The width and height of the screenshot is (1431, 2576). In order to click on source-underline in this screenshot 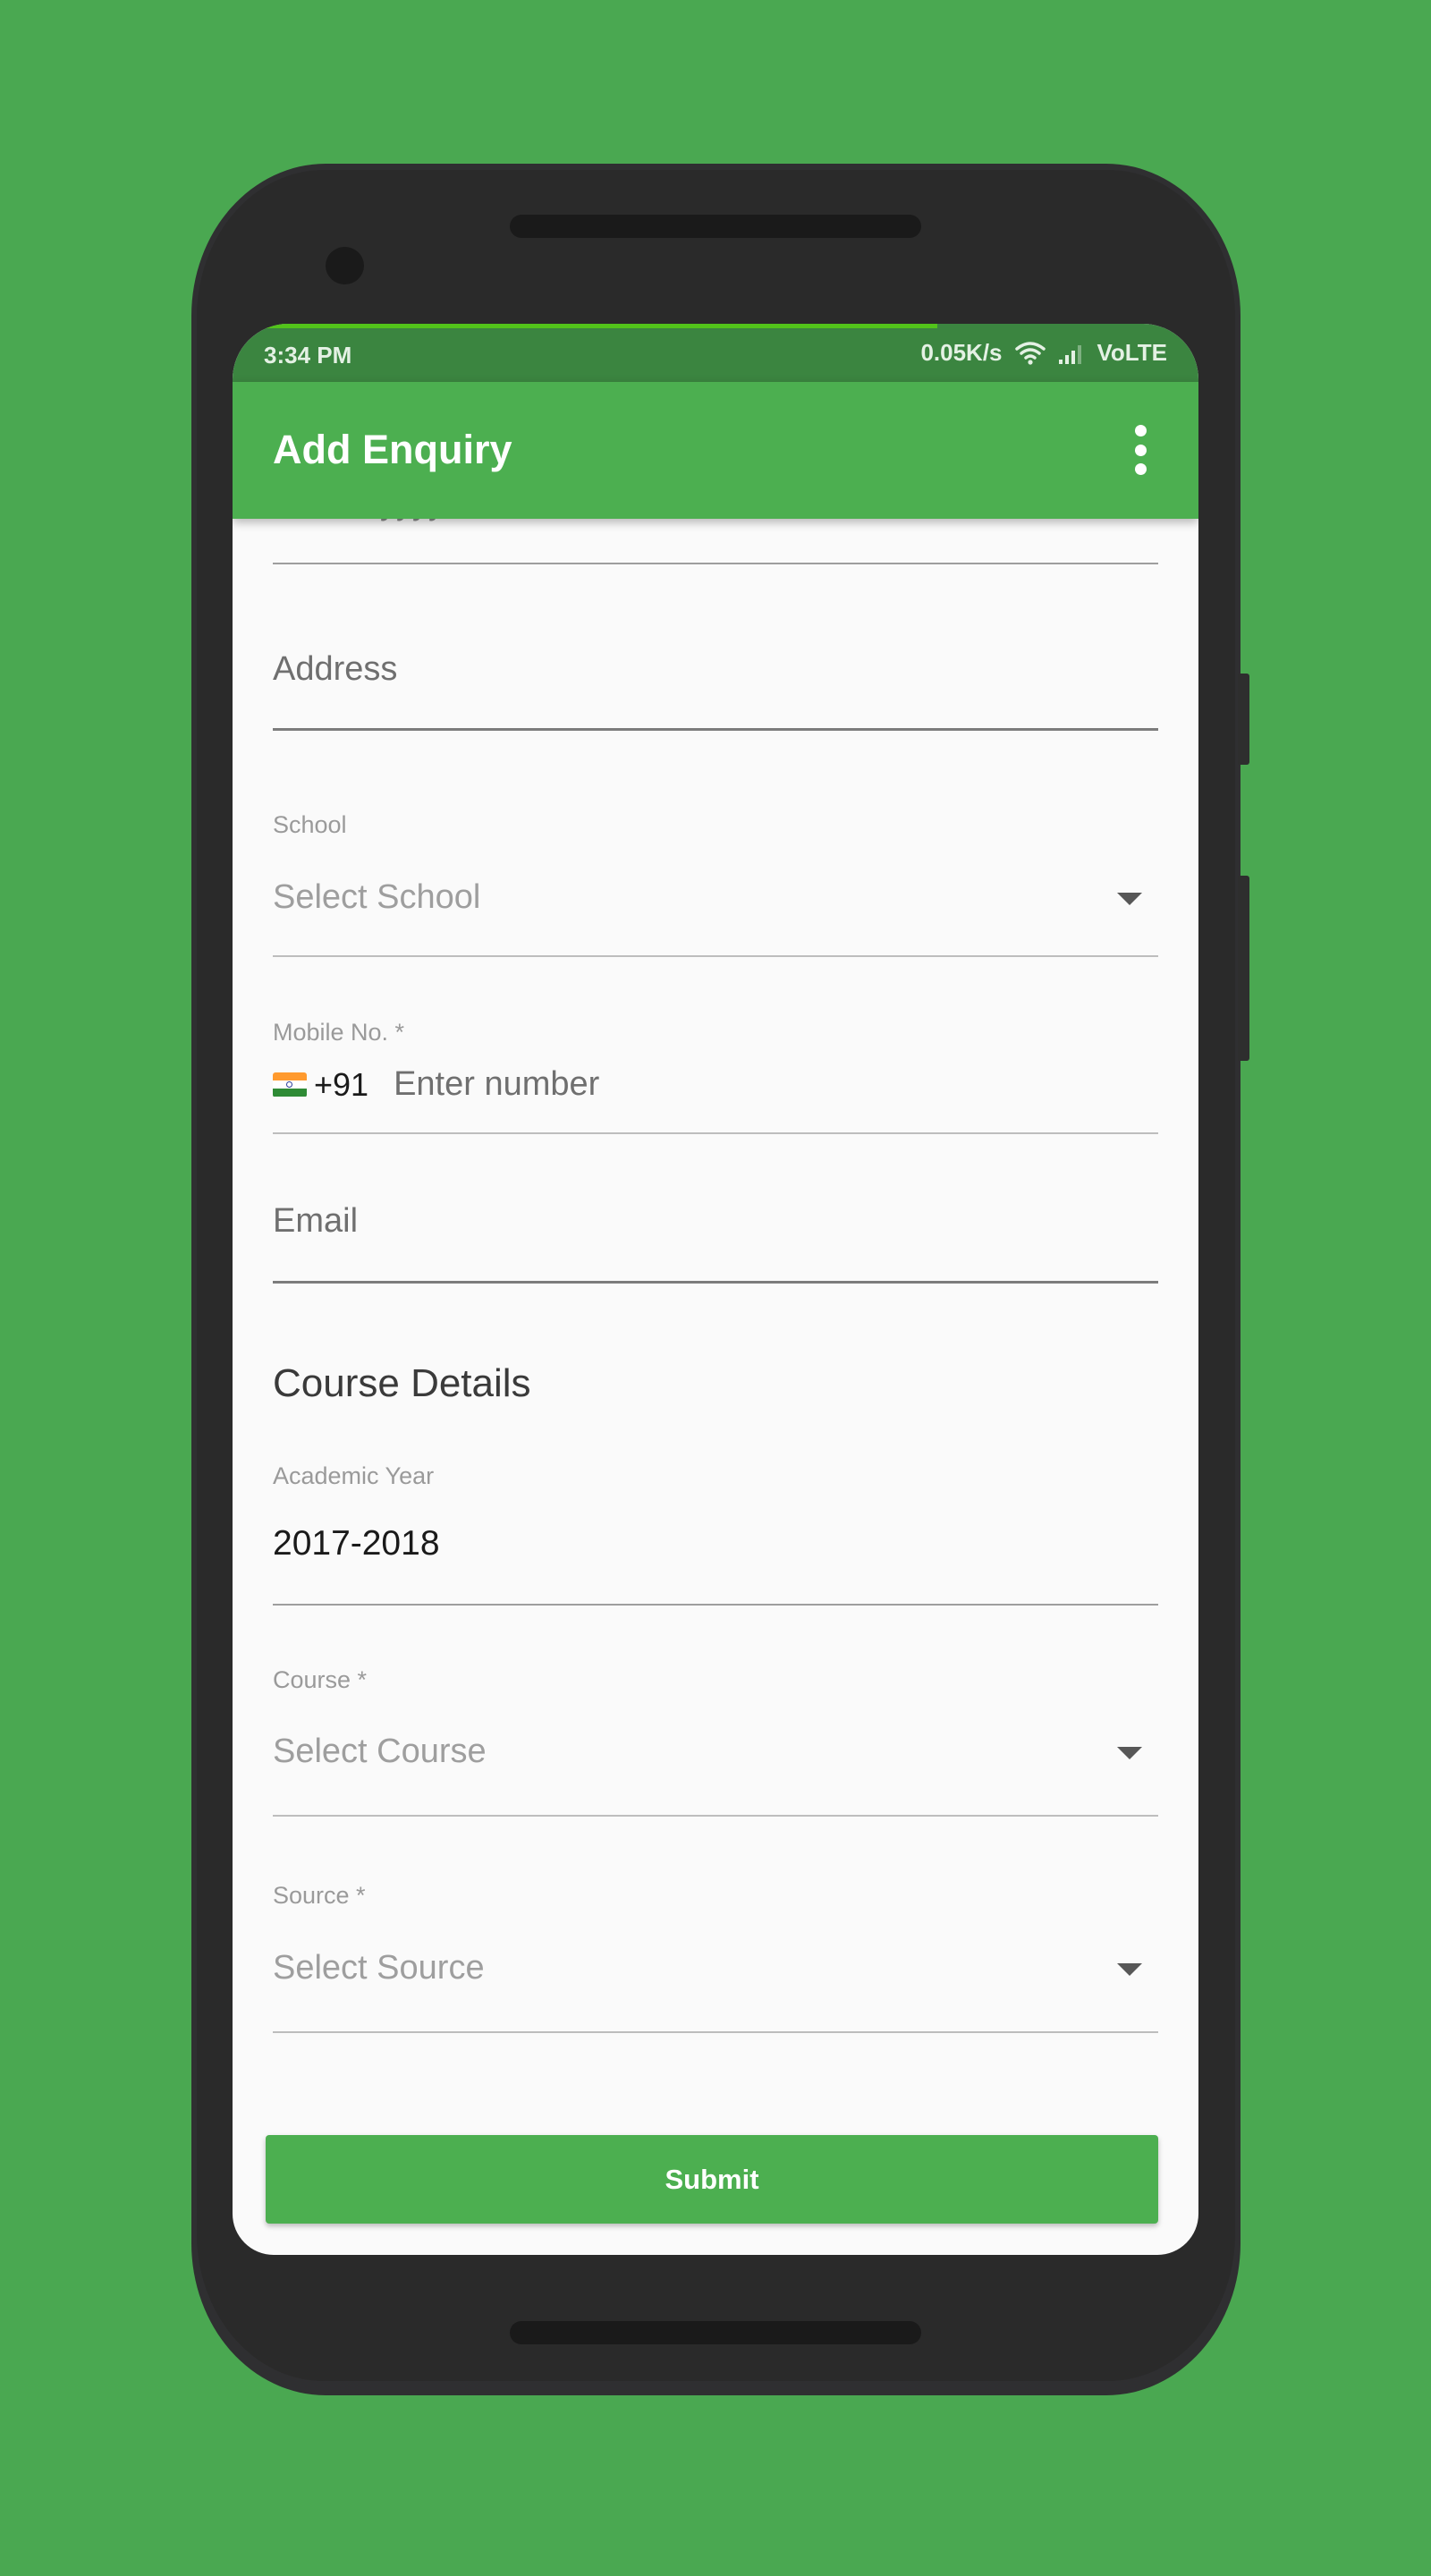, I will do `click(716, 2032)`.